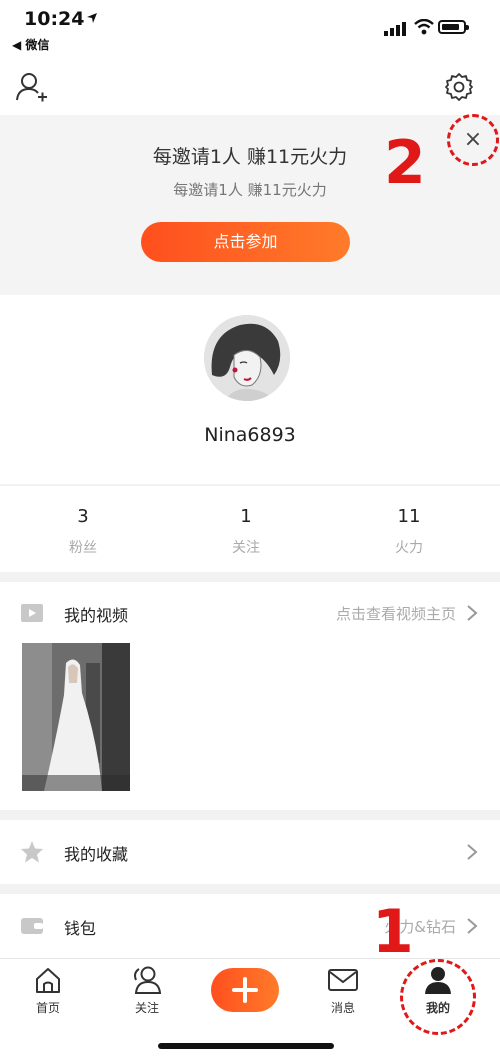  What do you see at coordinates (405, 163) in the screenshot?
I see `annotation-marker-2: 2` at bounding box center [405, 163].